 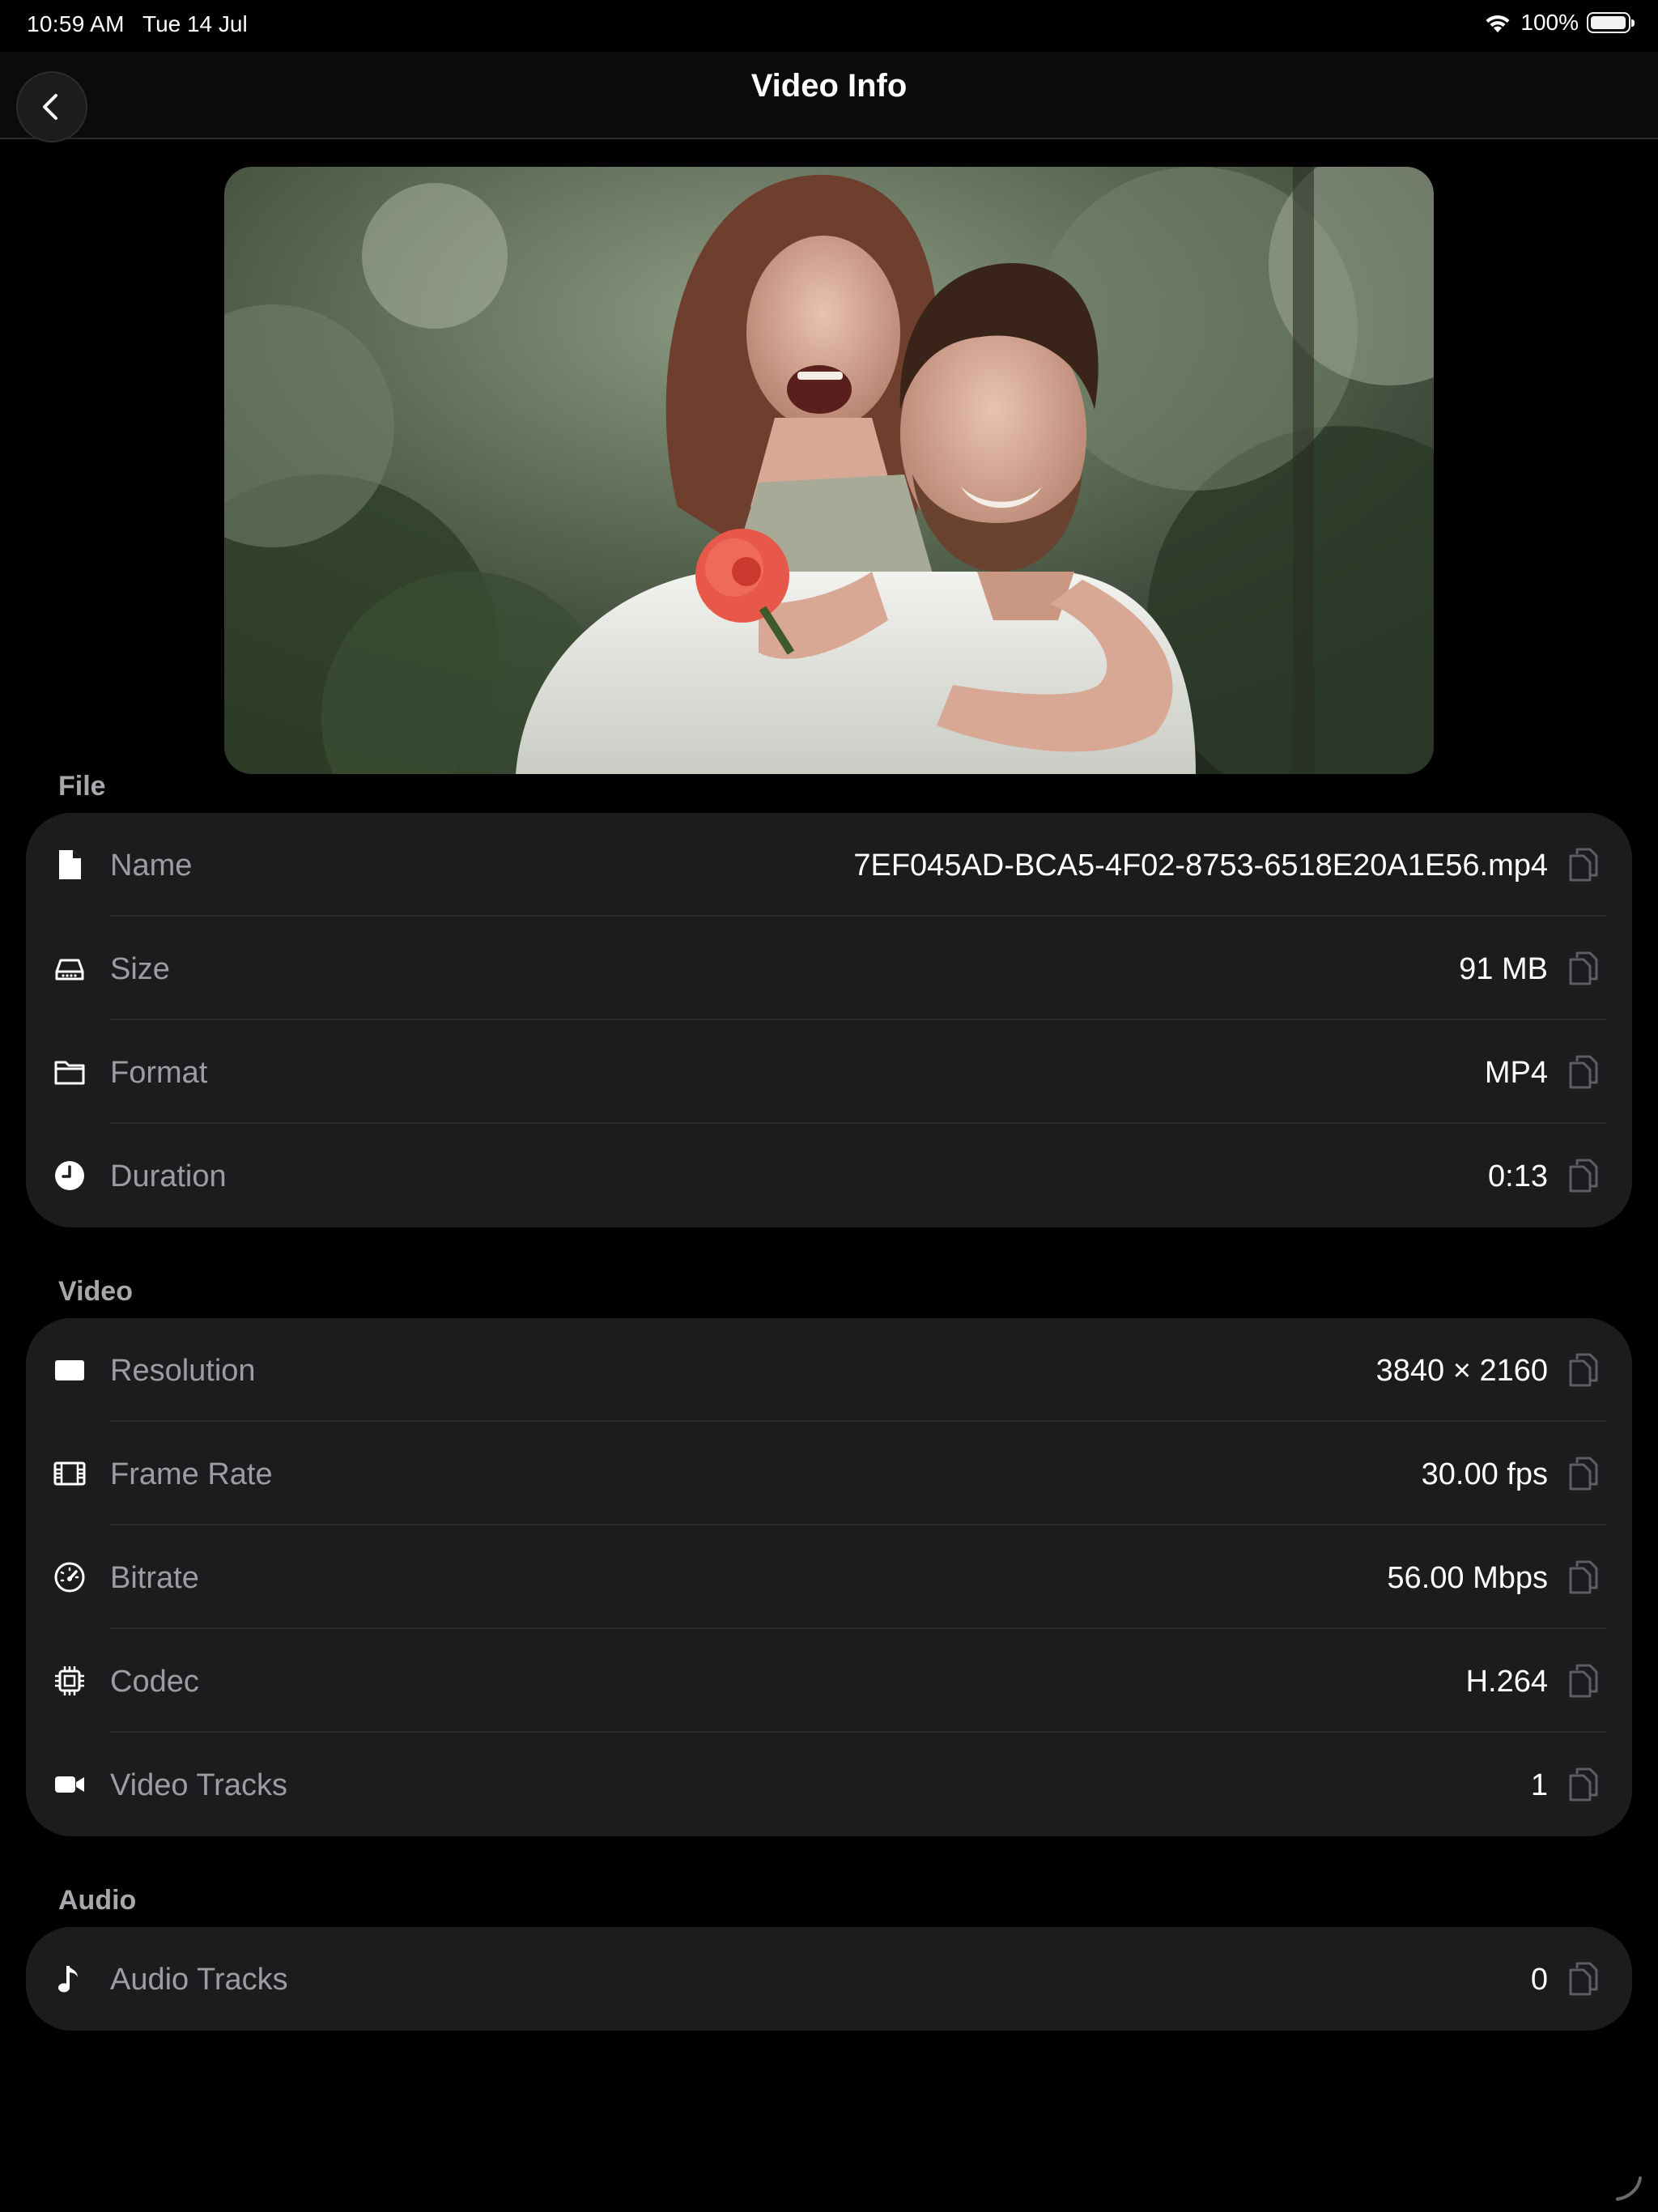 What do you see at coordinates (829, 26) in the screenshot?
I see `status-bar: 10:59 AM Tue 14 Jul 100%` at bounding box center [829, 26].